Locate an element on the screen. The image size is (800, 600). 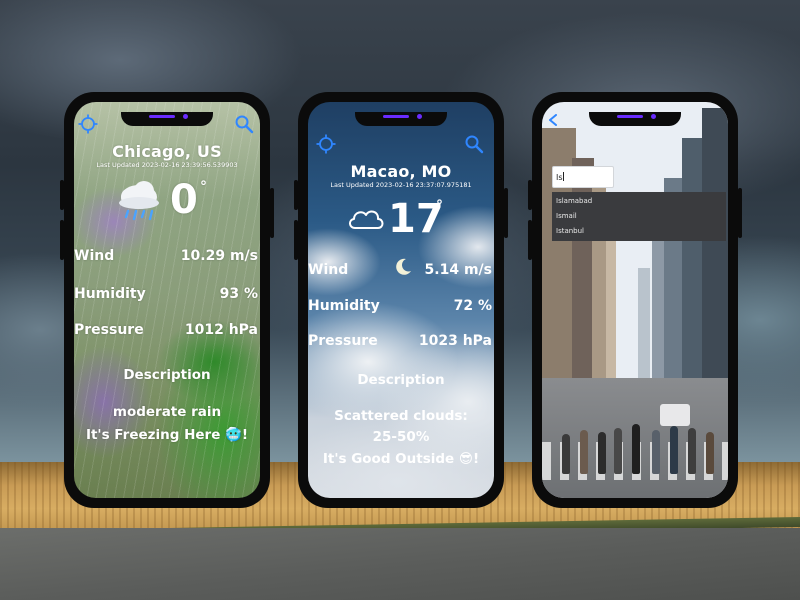
humidity-row: Humidity 72 % is located at coordinates (401, 308).